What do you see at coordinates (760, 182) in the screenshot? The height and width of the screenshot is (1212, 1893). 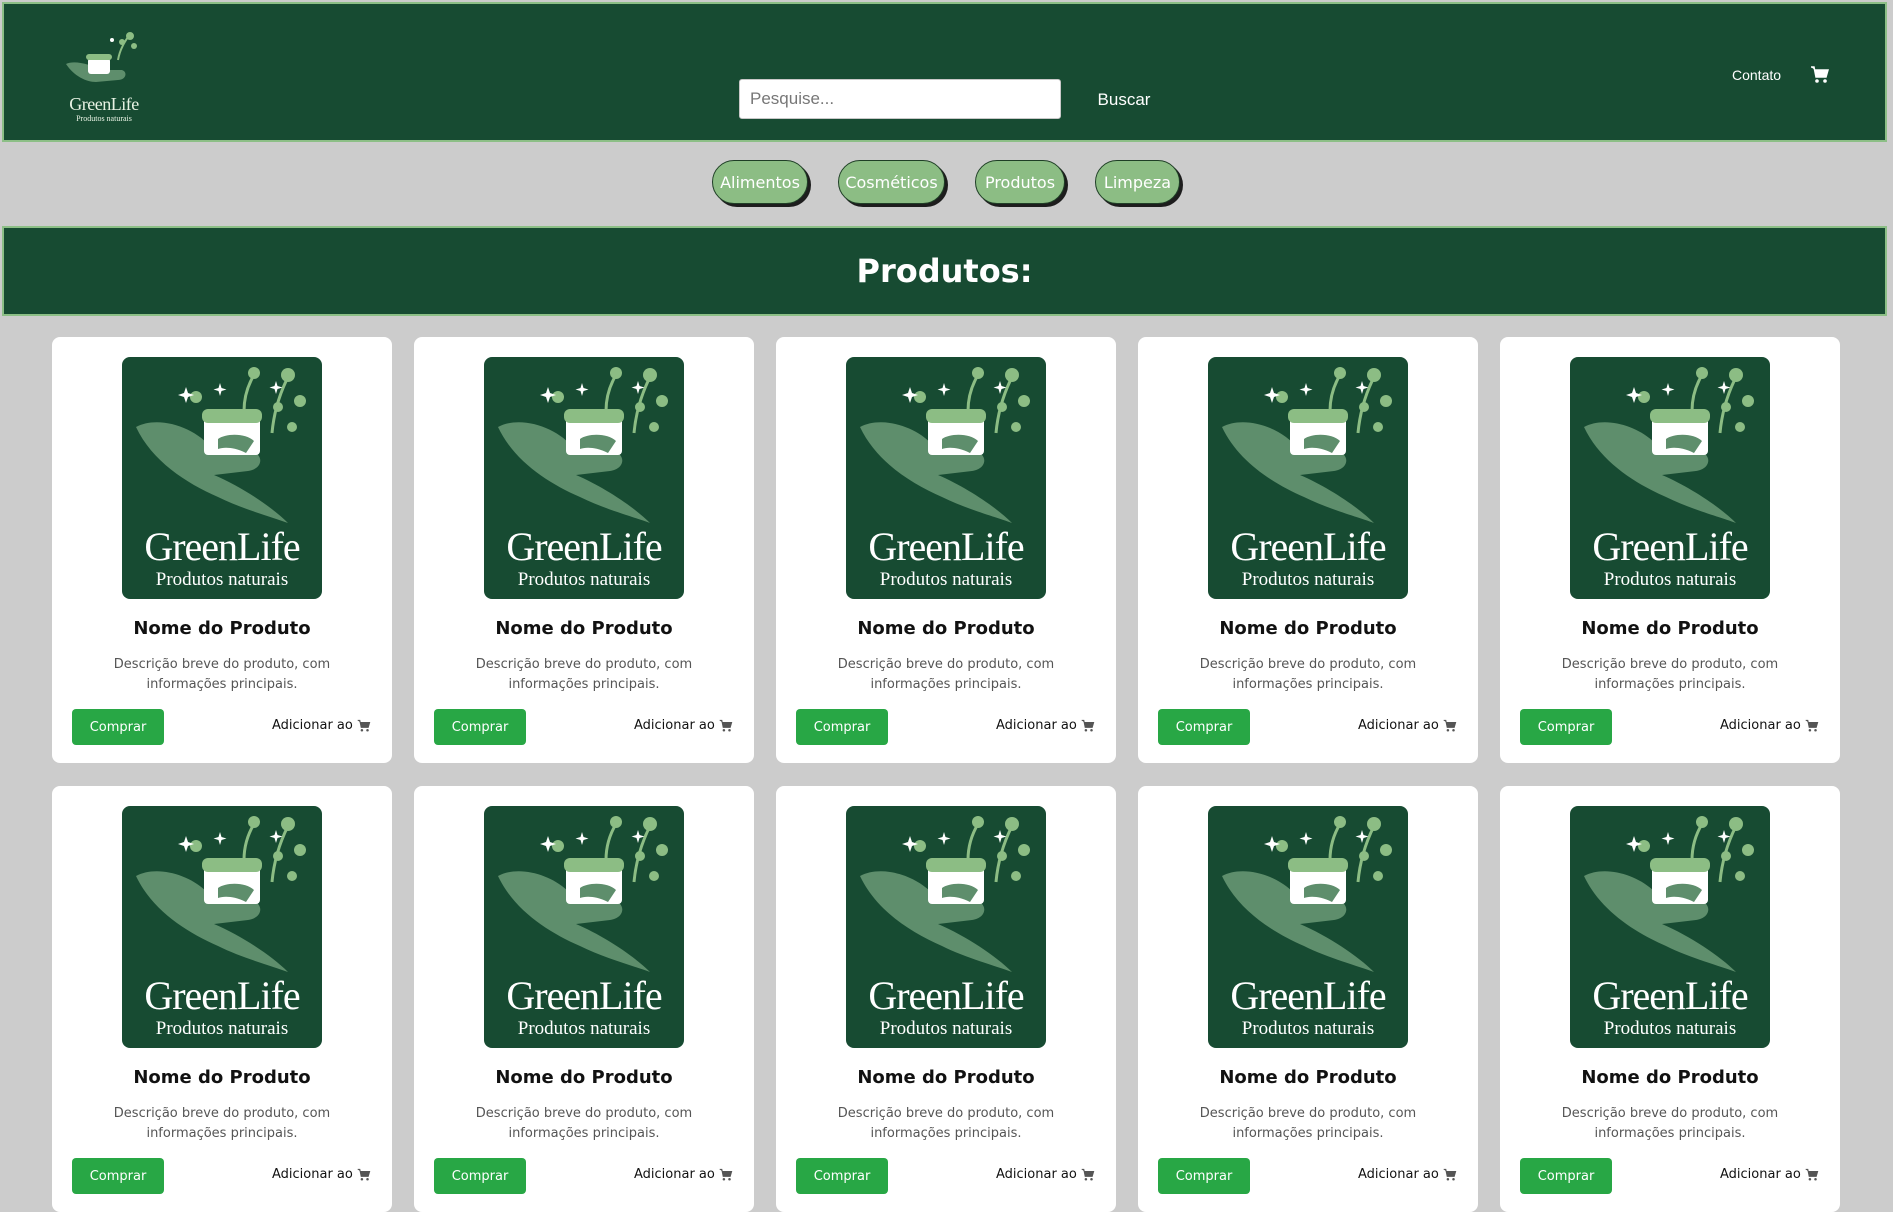 I see `category-alimentos-button: Alimentos` at bounding box center [760, 182].